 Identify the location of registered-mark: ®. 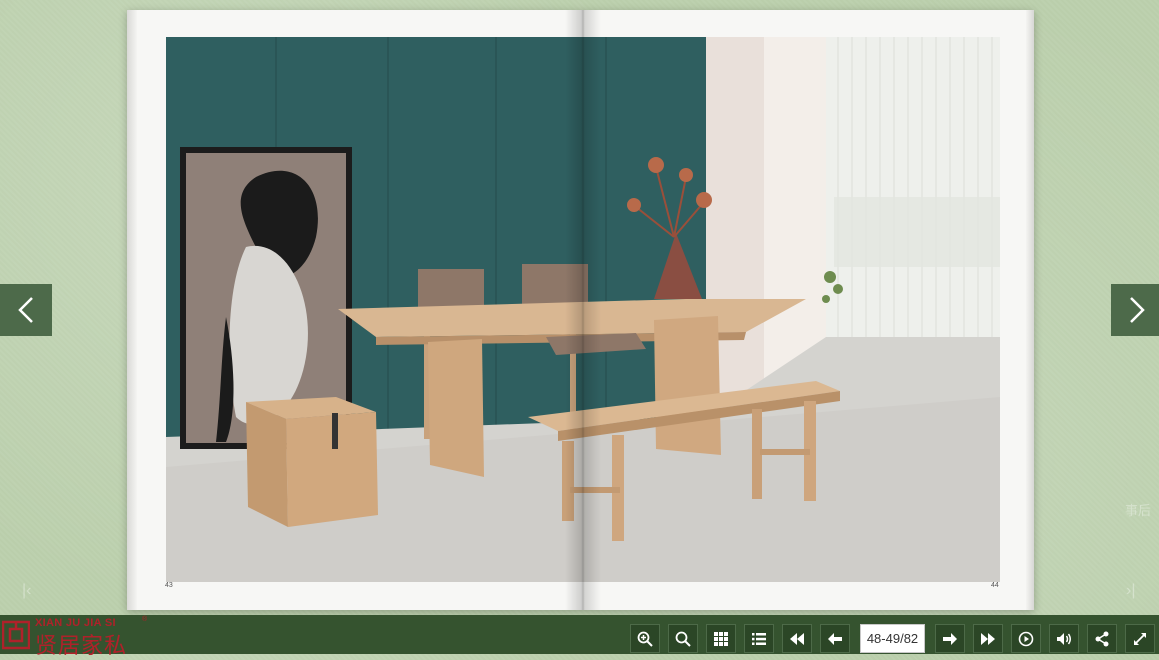
(145, 619).